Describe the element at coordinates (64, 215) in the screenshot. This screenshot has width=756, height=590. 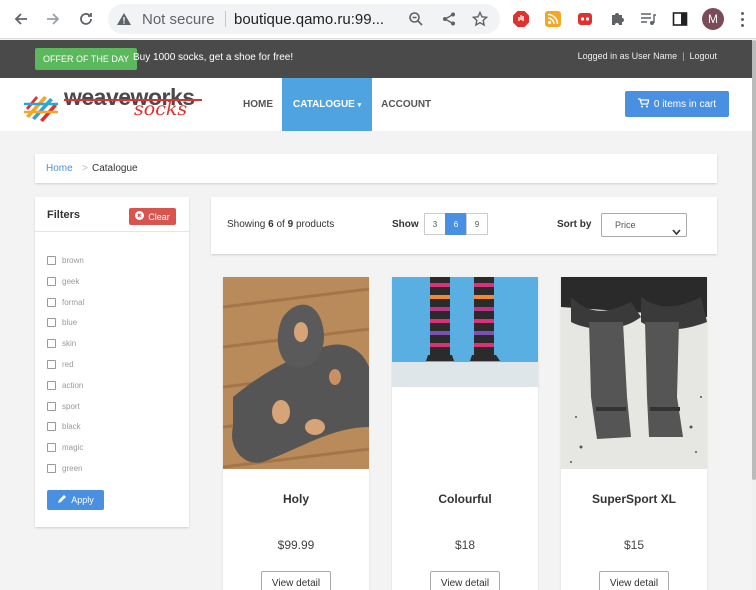
I see `filters-title: Filters` at that location.